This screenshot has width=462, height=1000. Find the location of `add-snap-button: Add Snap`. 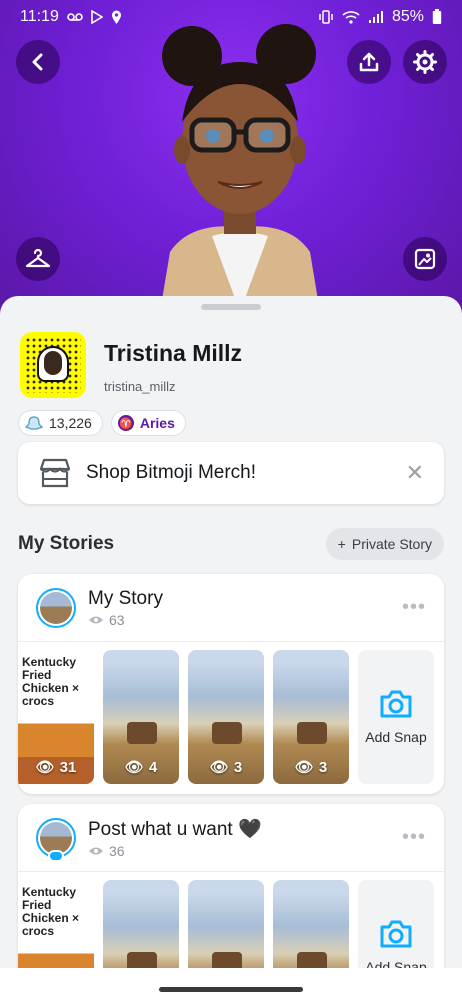

add-snap-button: Add Snap is located at coordinates (396, 717).